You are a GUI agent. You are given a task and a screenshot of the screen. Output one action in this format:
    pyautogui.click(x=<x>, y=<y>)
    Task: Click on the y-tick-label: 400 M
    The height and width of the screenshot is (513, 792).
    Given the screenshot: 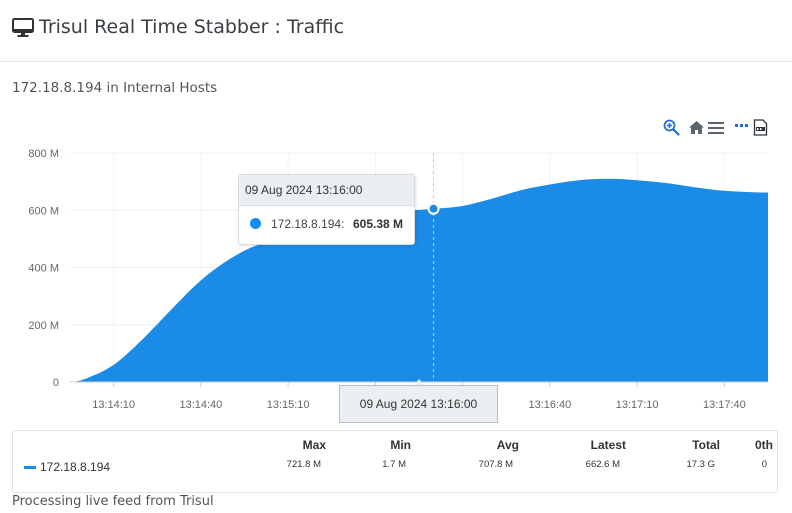 What is the action you would take?
    pyautogui.click(x=43, y=269)
    